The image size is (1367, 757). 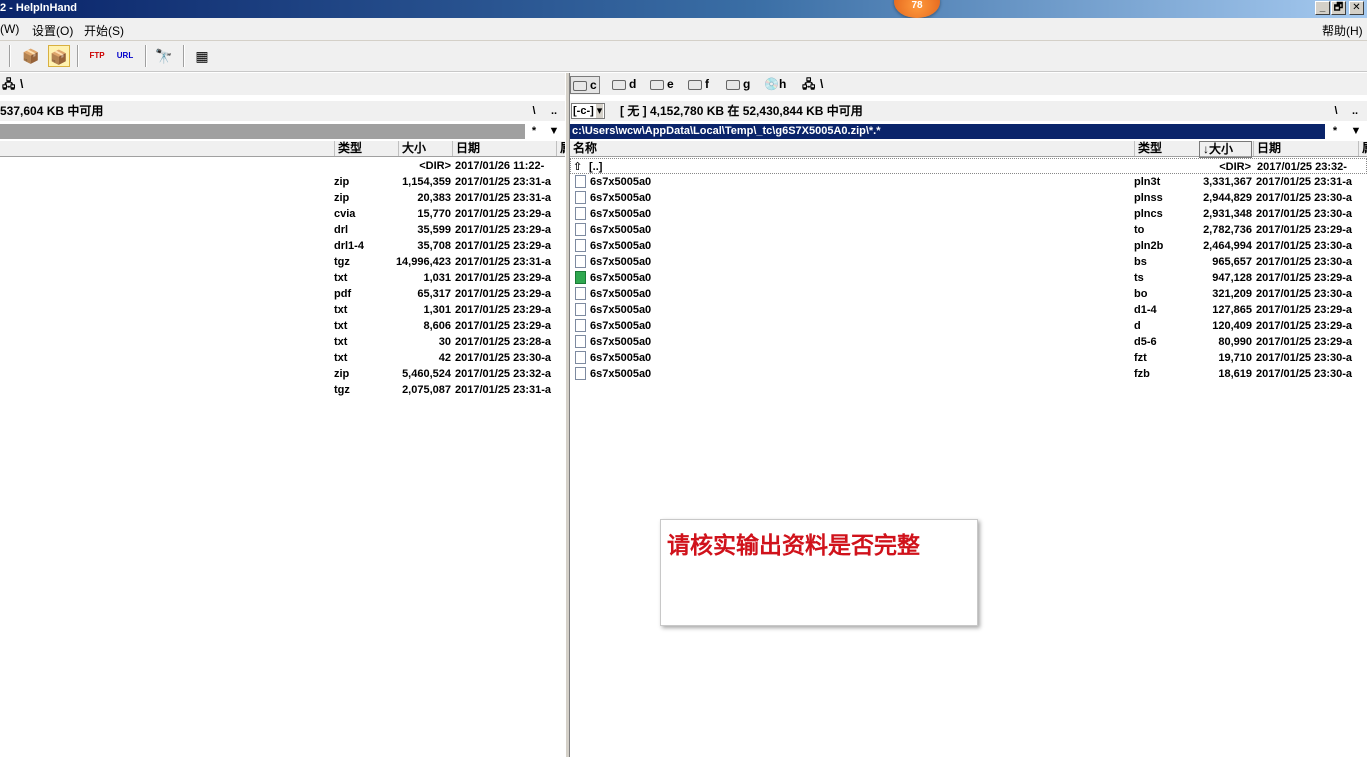 I want to click on right-dropdown-button: ▼, so click(x=1356, y=131).